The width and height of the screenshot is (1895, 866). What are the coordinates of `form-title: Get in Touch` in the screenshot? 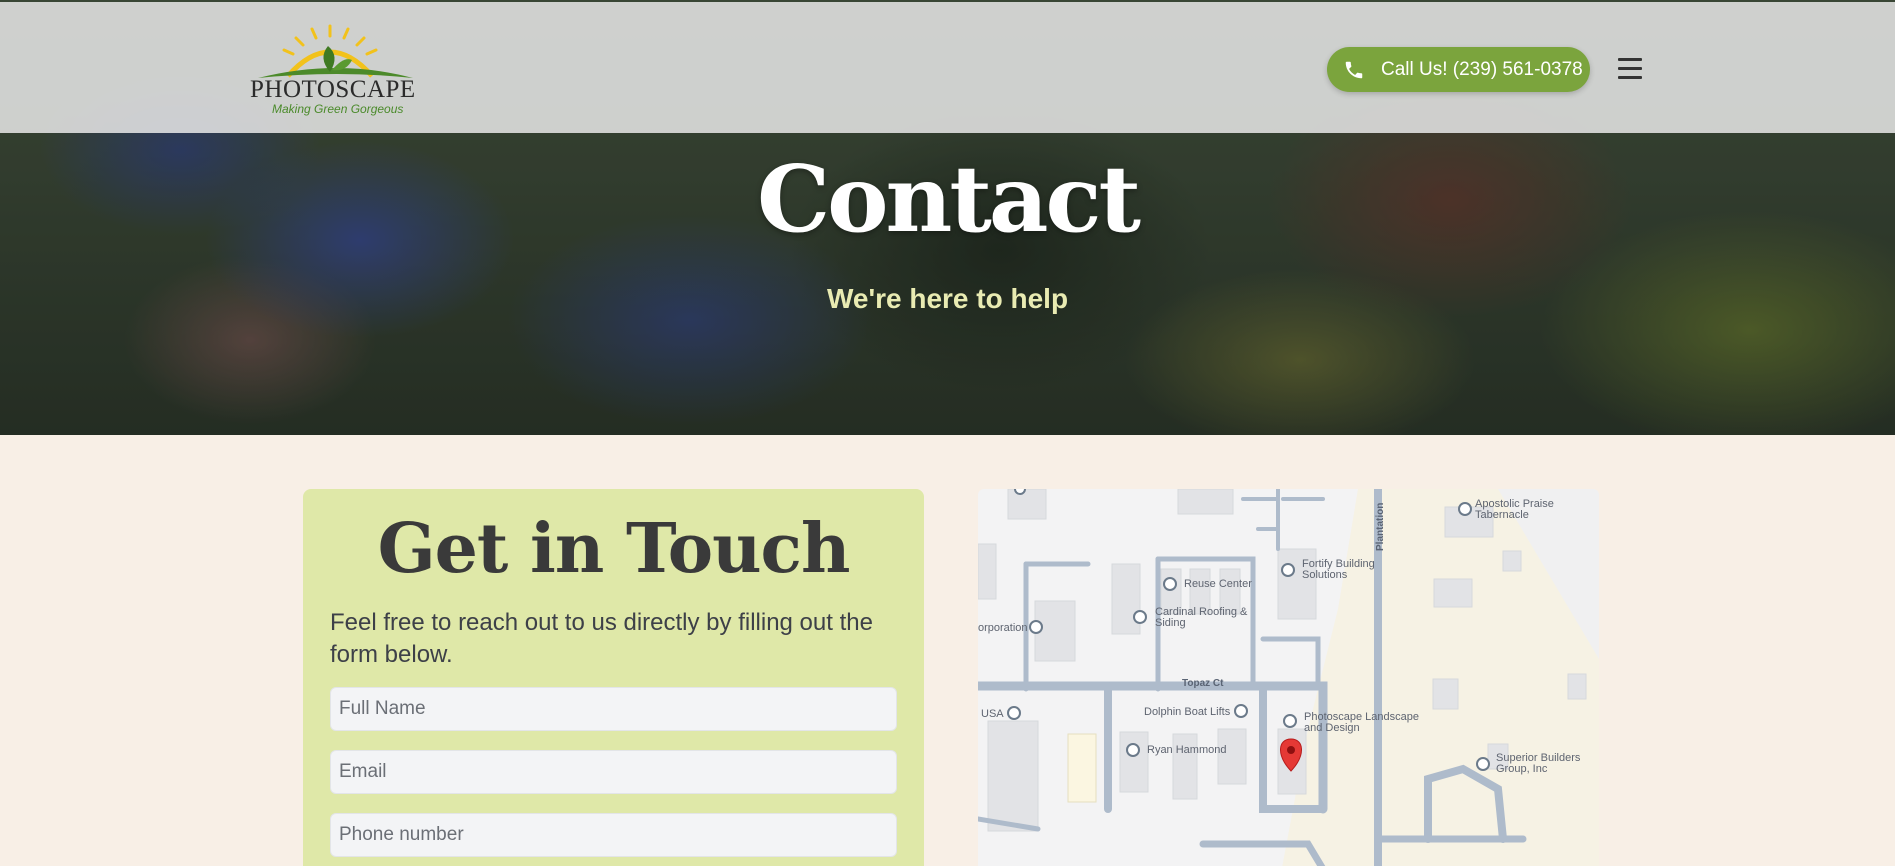 It's located at (614, 549).